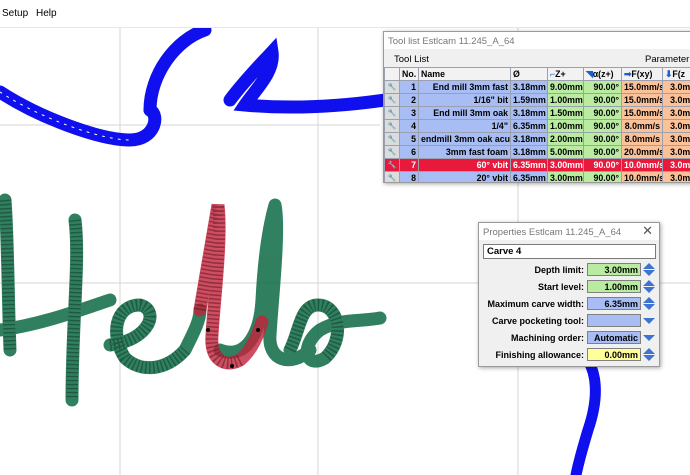 The image size is (690, 475). What do you see at coordinates (642, 152) in the screenshot?
I see `tool-fxy: 20.0mm/s` at bounding box center [642, 152].